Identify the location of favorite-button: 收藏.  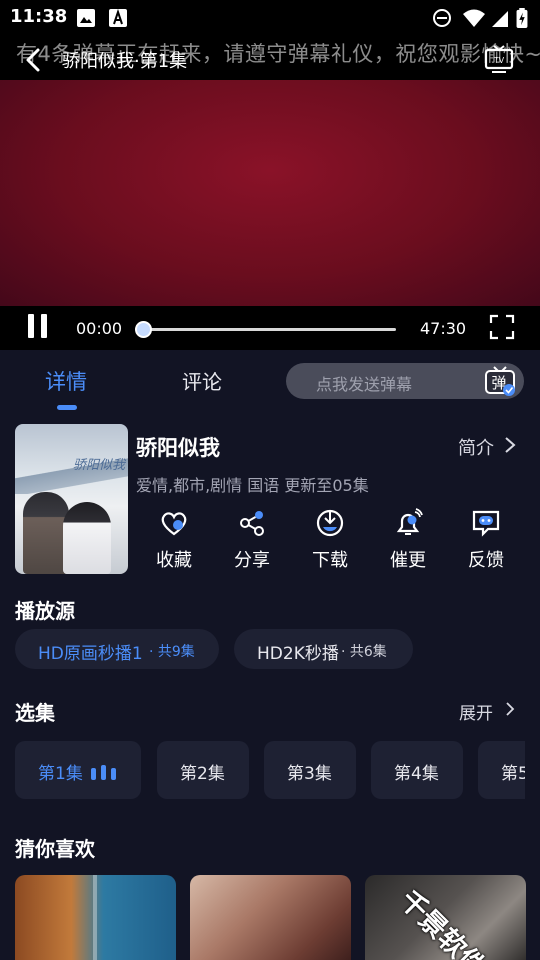
(174, 541).